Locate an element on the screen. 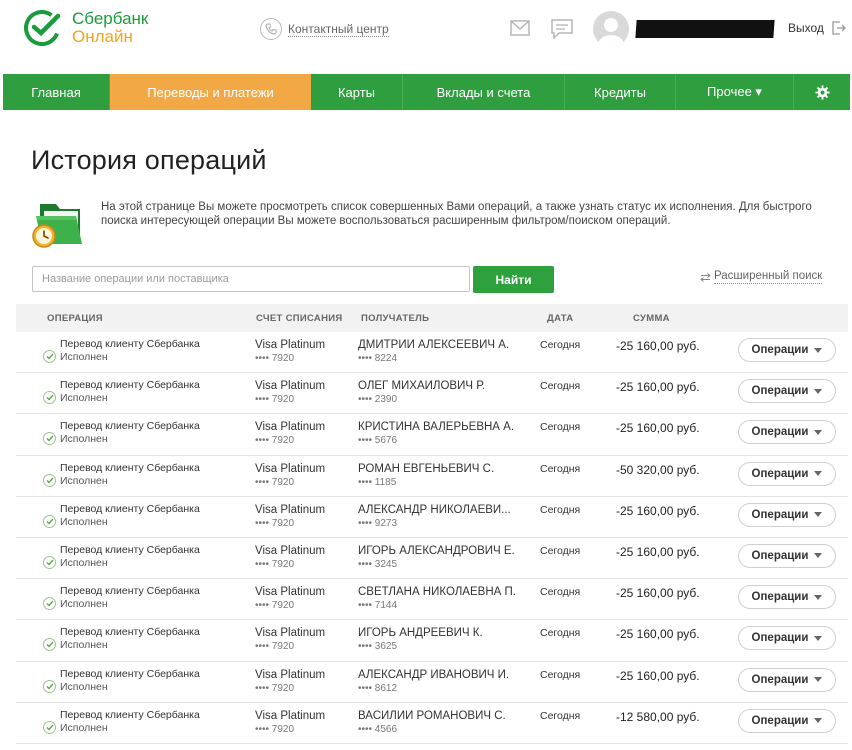 This screenshot has width=852, height=750. recipient-name: ИГОРЬ АНДРЕЕВИЧ К. is located at coordinates (420, 633).